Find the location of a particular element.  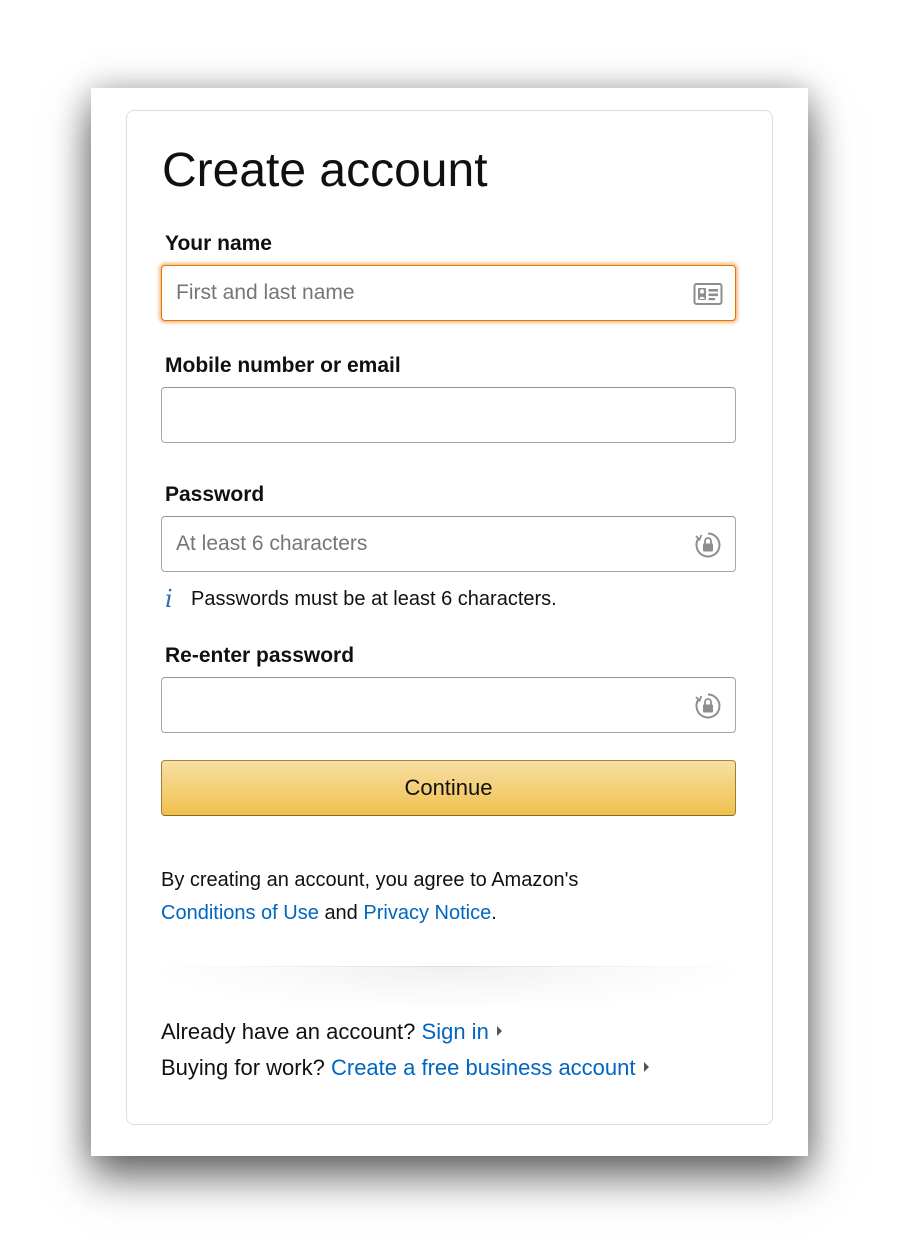

create-business-account-link: Create a free business account is located at coordinates (483, 1067).